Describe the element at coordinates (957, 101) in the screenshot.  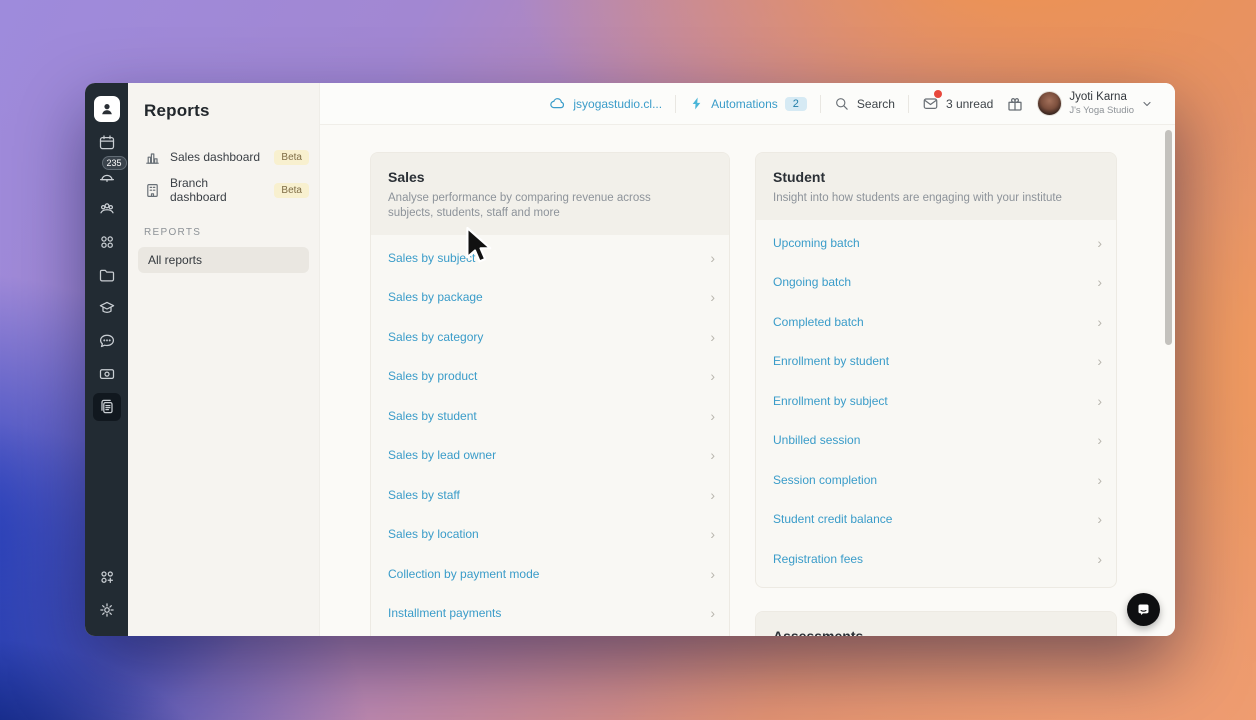
I see `inbox-button: 3 unread` at that location.